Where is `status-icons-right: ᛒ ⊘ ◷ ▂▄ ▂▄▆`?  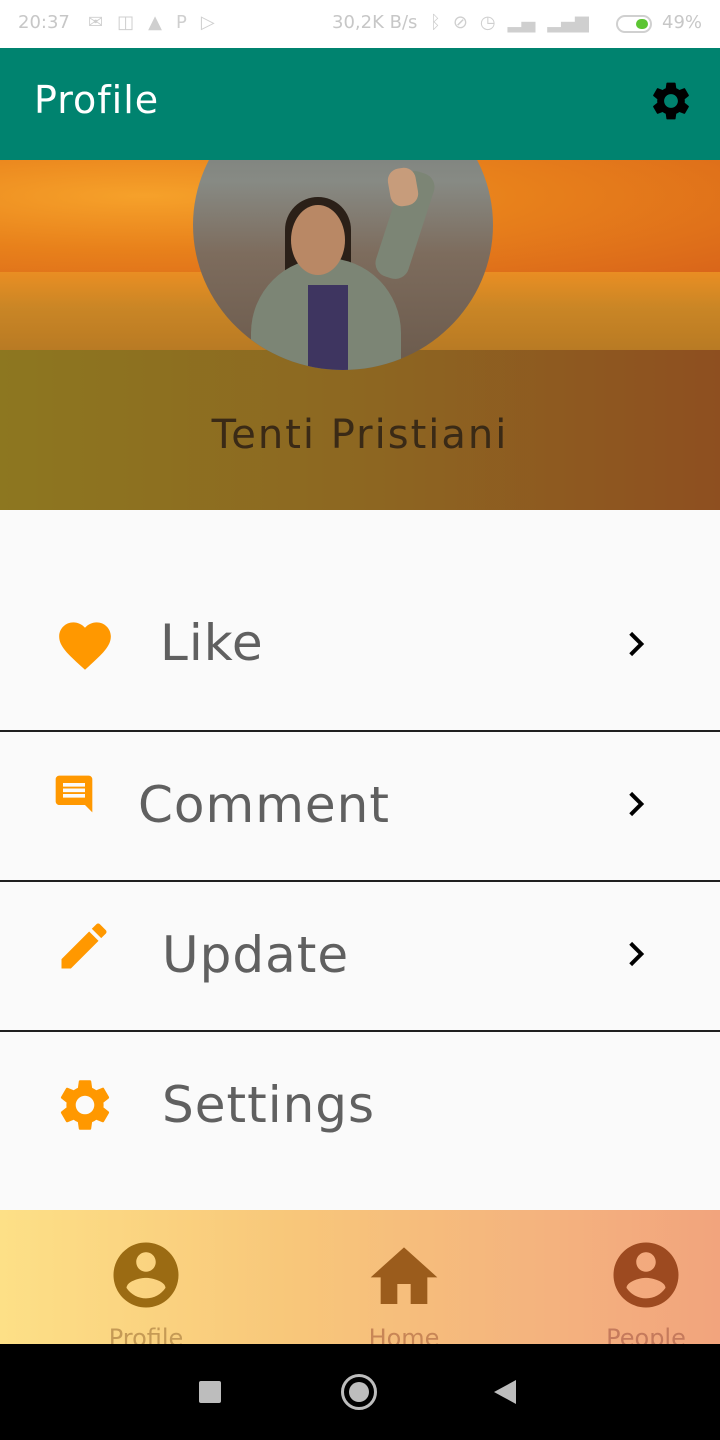 status-icons-right: ᛒ ⊘ ◷ ▂▄ ▂▄▆ is located at coordinates (509, 22).